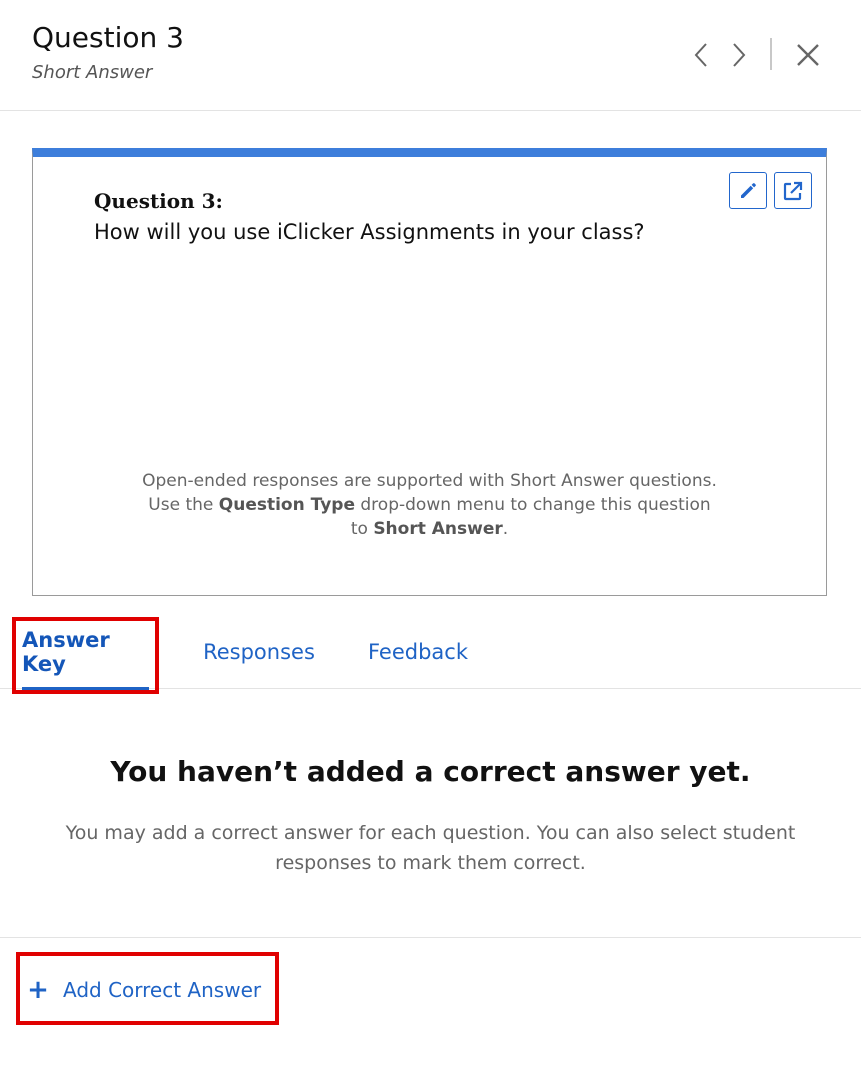 The image size is (861, 1070). I want to click on tab-responses: Responses, so click(259, 651).